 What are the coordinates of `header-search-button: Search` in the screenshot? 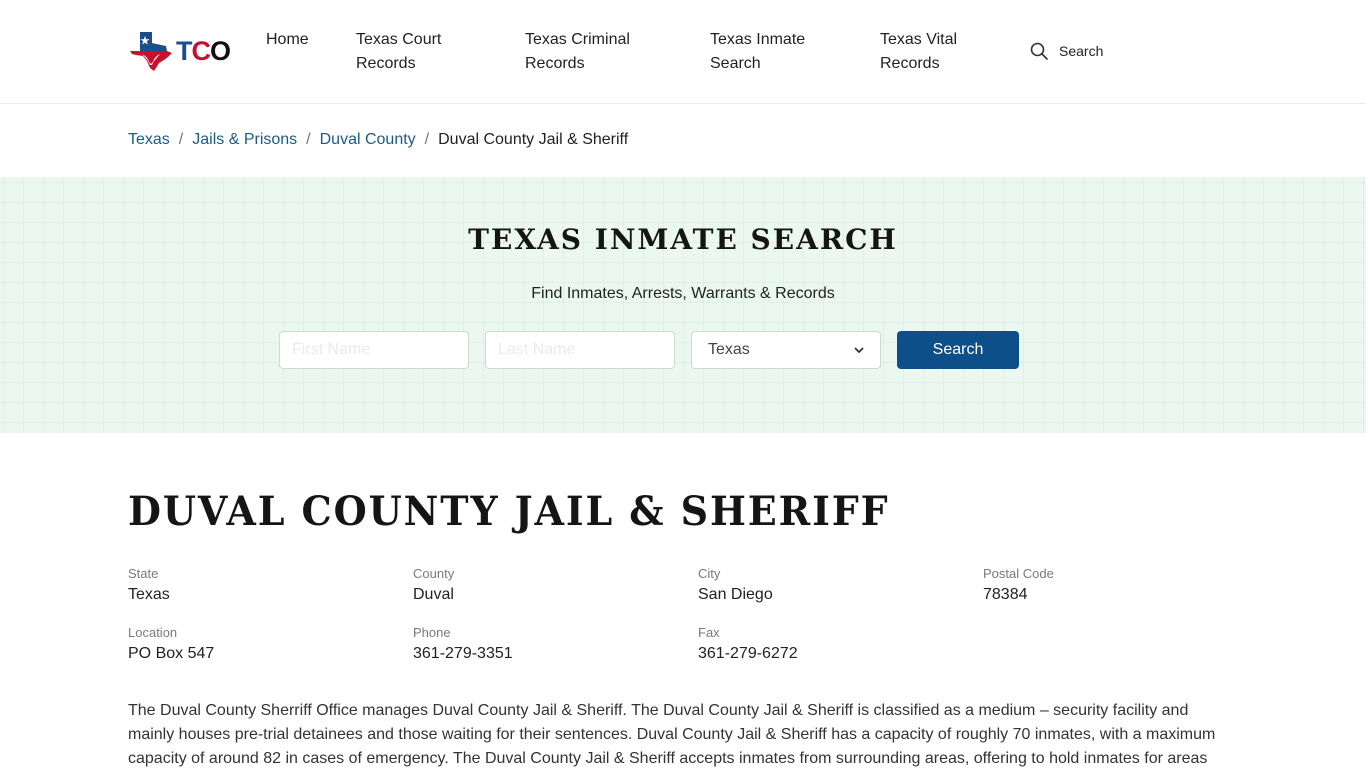 It's located at (1066, 51).